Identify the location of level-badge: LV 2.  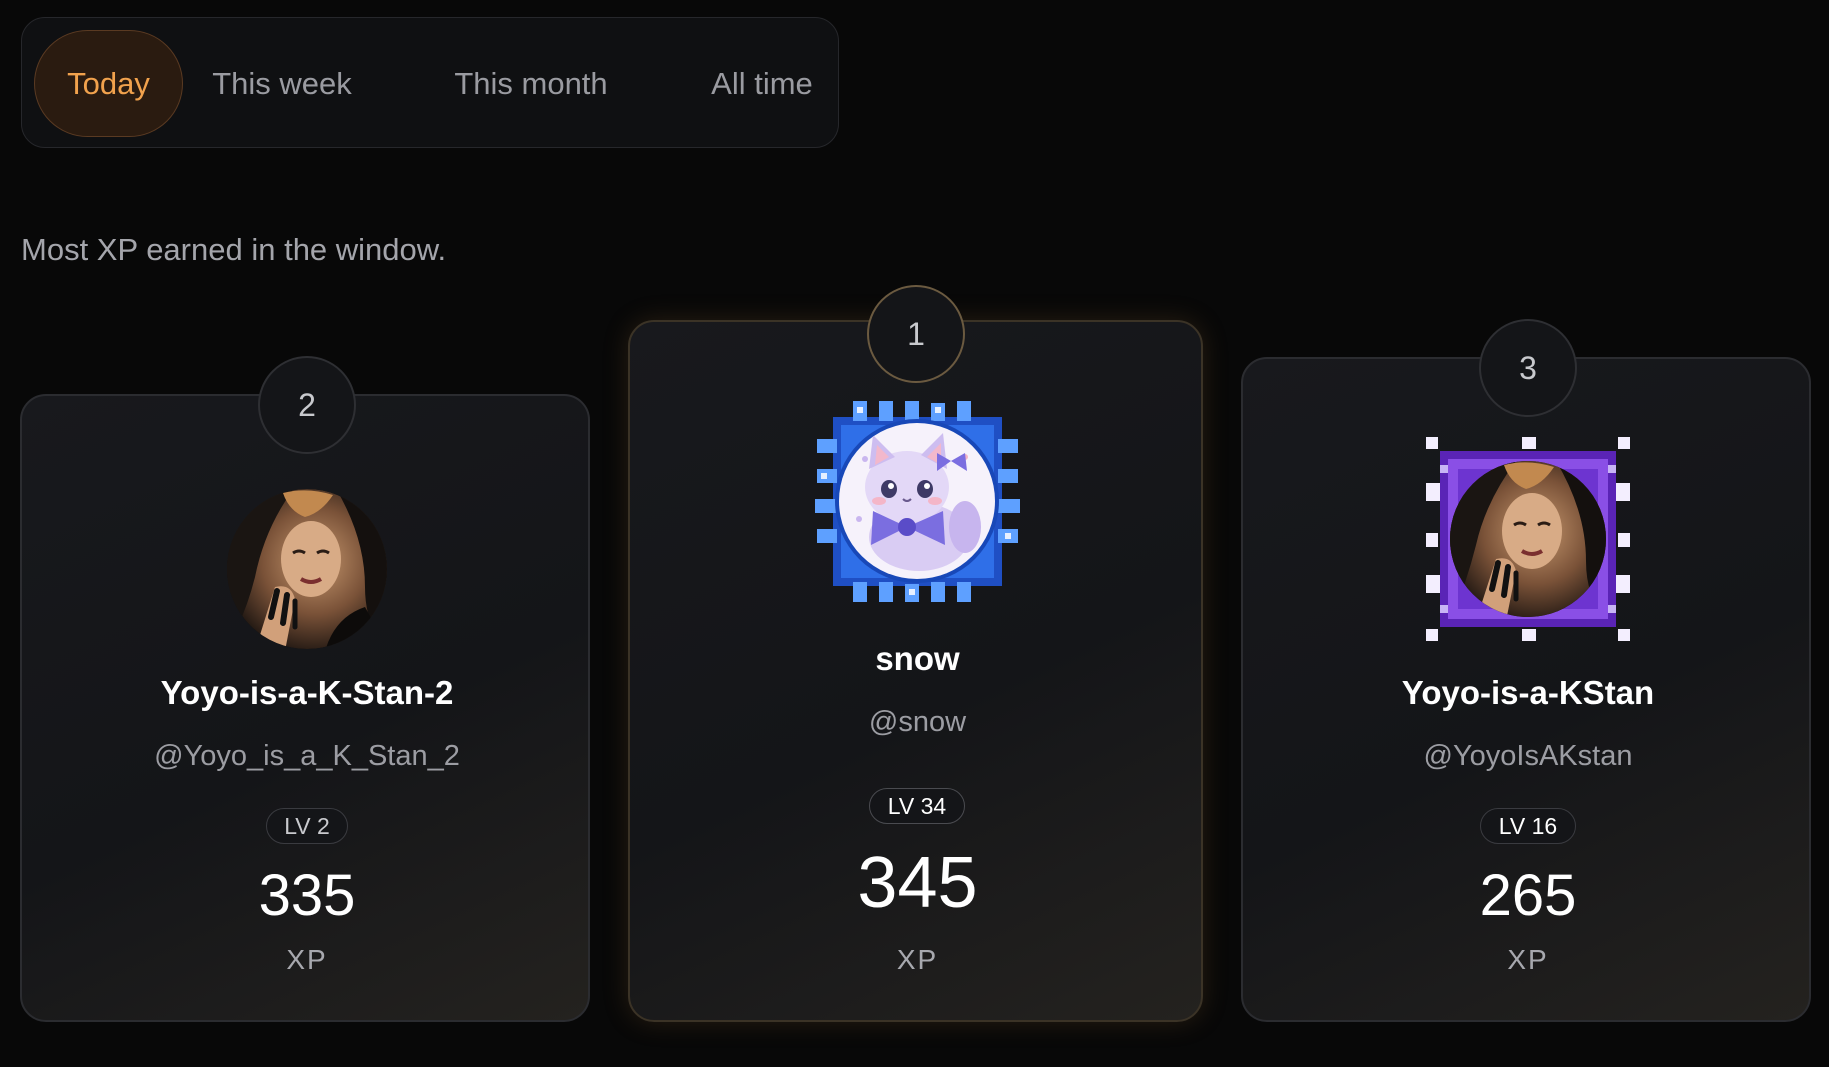
(307, 826).